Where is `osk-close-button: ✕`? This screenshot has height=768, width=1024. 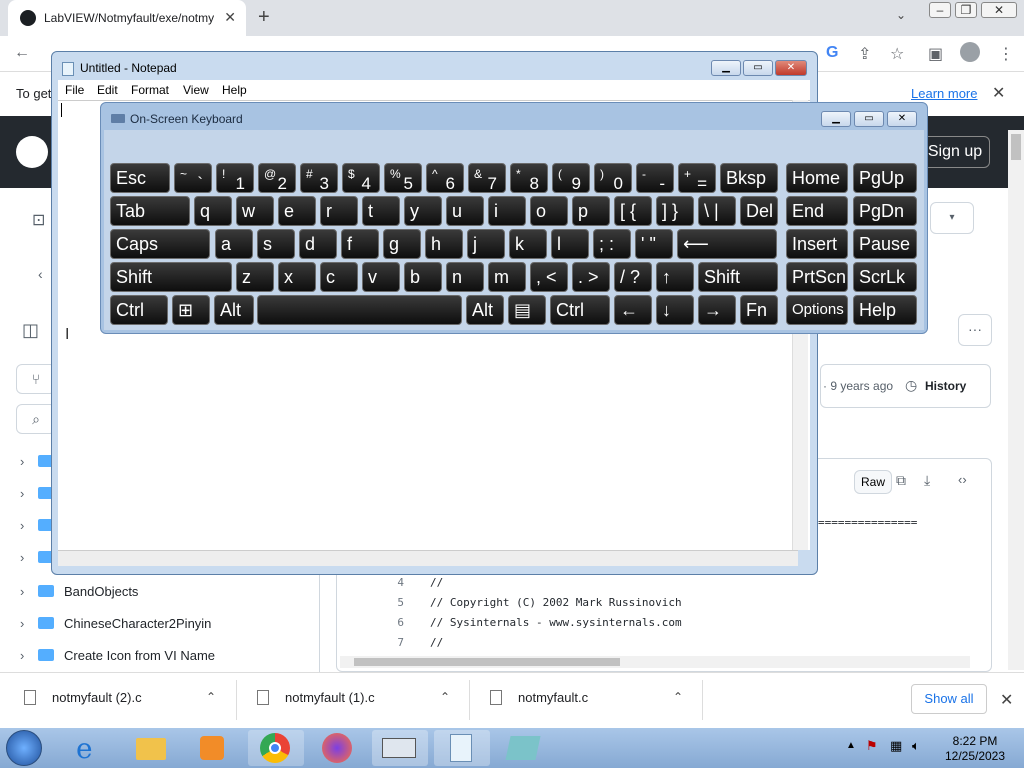
osk-close-button: ✕ is located at coordinates (902, 119).